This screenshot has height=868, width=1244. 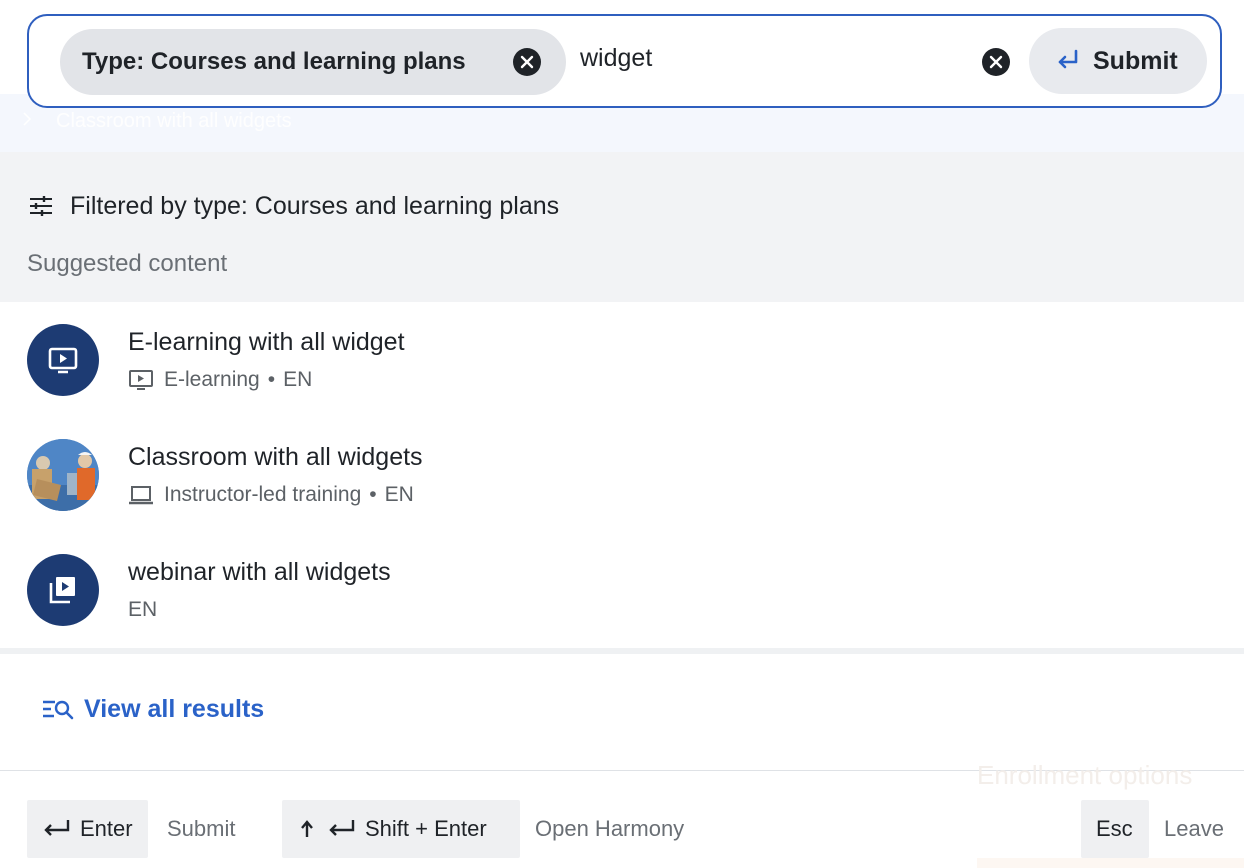 I want to click on esc-key-description: Leave, so click(x=1194, y=828).